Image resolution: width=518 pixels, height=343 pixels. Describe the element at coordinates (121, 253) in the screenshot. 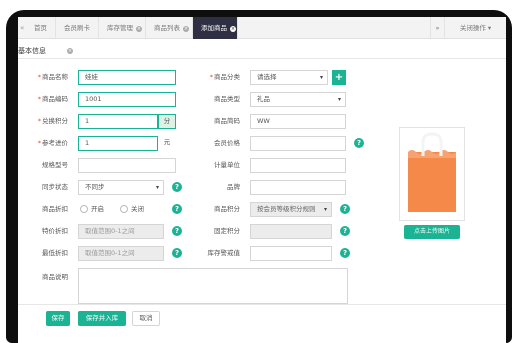

I see `min-discount-input: 取值范围0-1之间` at that location.